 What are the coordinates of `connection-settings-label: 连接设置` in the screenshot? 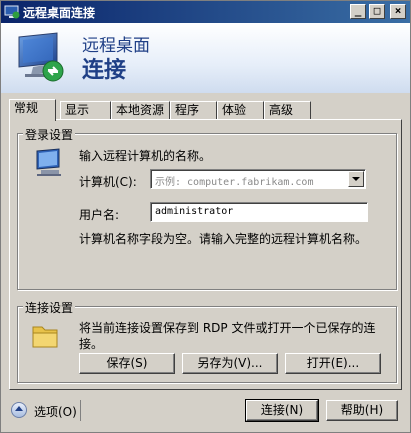 It's located at (49, 307).